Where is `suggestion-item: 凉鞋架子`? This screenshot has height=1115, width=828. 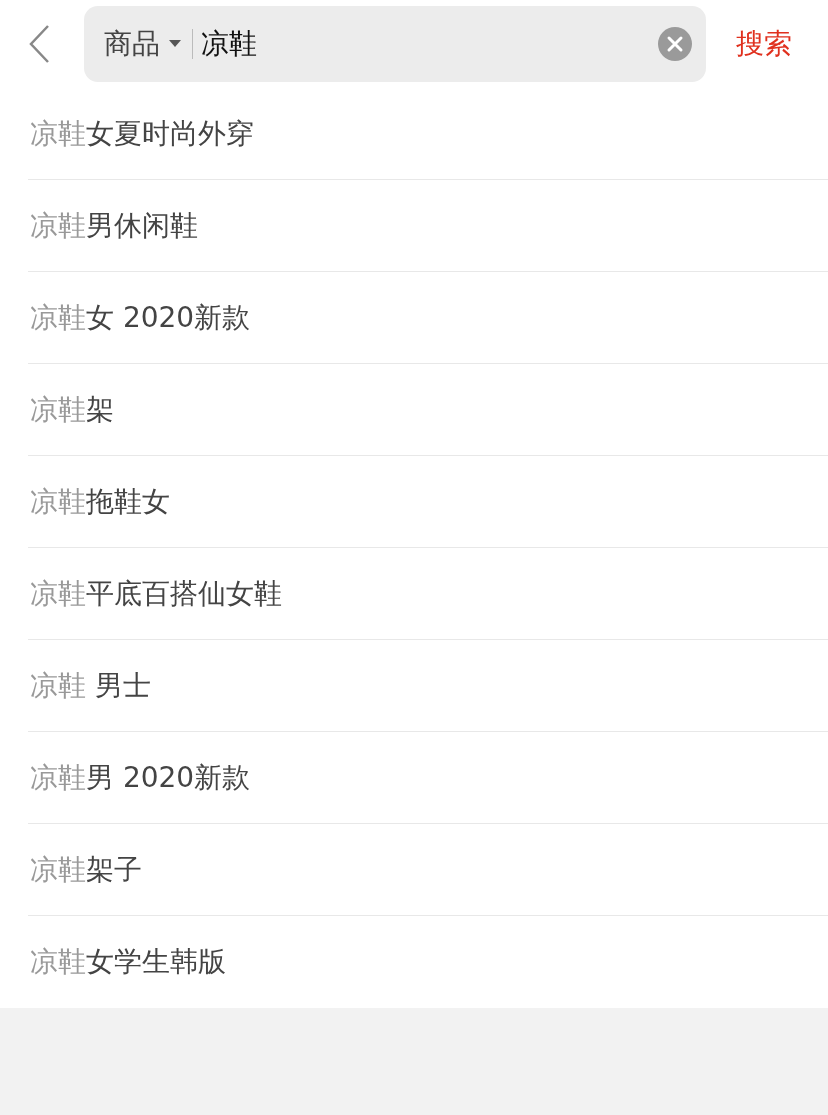
suggestion-item: 凉鞋架子 is located at coordinates (428, 870).